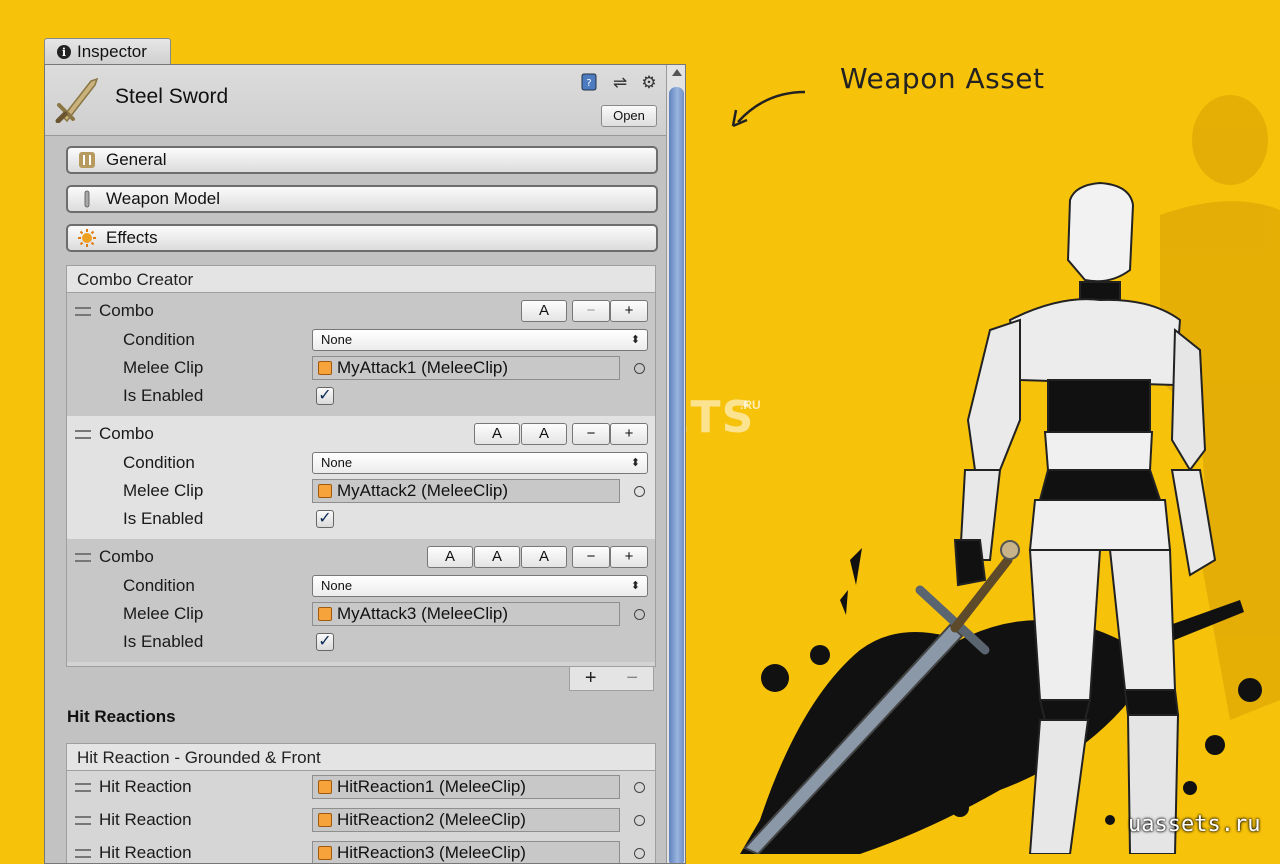 This screenshot has height=864, width=1280. What do you see at coordinates (431, 786) in the screenshot?
I see `hit-reaction-value: HitReaction1 (MeleeClip)` at bounding box center [431, 786].